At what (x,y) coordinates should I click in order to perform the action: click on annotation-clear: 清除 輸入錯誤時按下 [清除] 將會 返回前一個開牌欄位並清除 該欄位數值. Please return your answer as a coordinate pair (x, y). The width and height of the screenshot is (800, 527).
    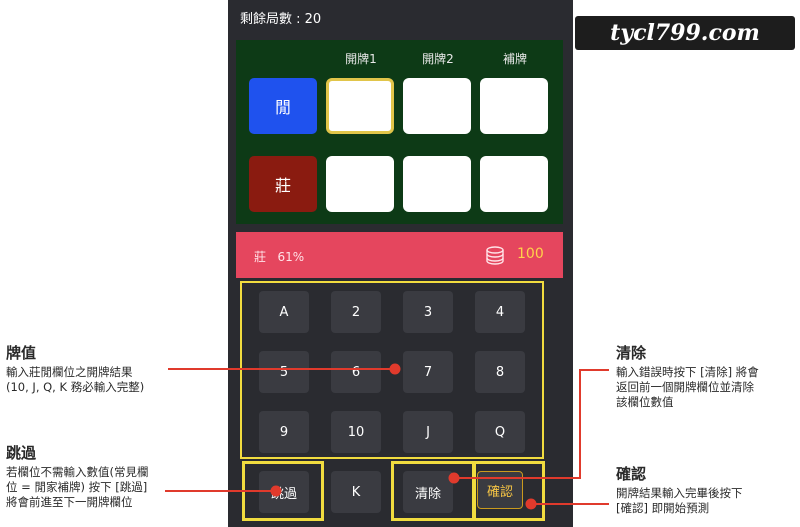
    Looking at the image, I should click on (687, 376).